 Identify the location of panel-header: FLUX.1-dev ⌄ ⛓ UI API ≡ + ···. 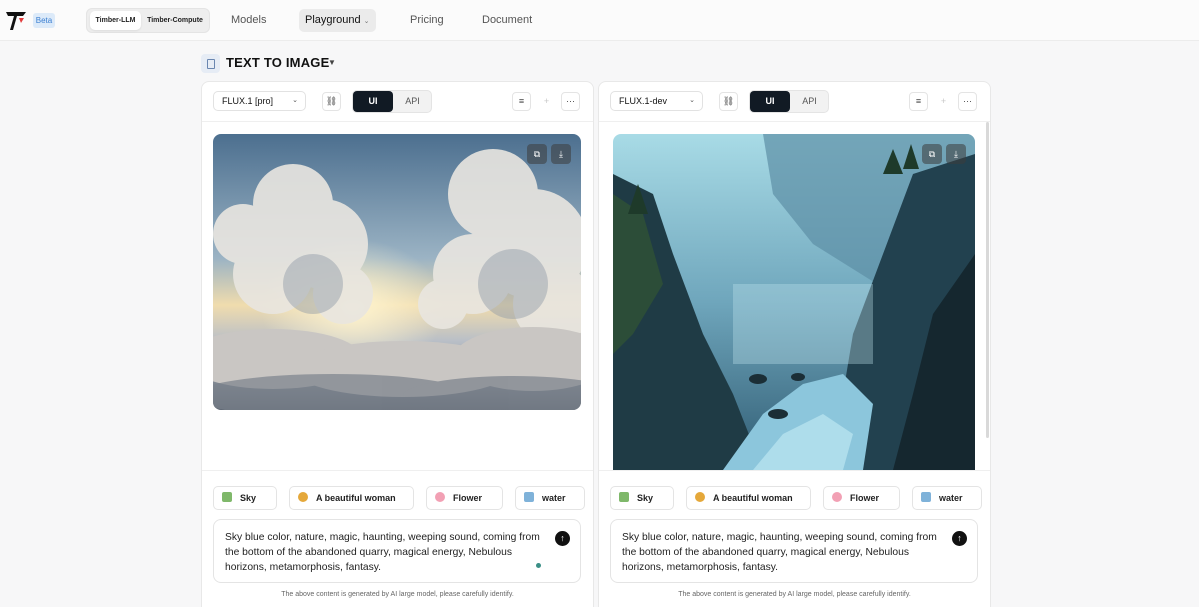
(794, 102).